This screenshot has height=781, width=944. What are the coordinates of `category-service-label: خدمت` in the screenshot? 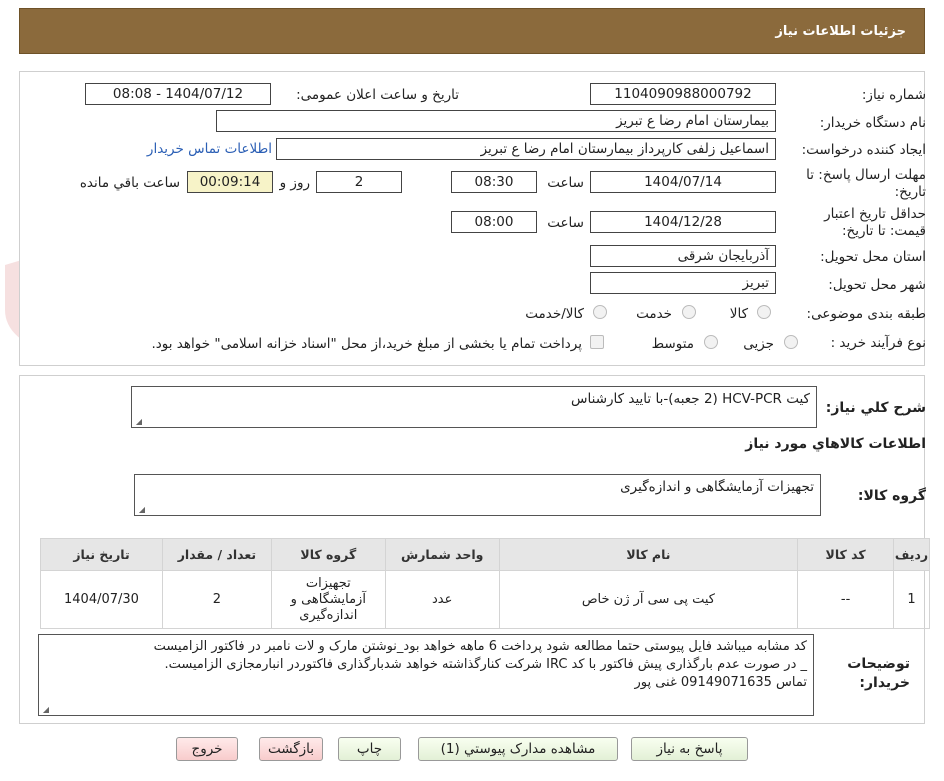 It's located at (654, 314).